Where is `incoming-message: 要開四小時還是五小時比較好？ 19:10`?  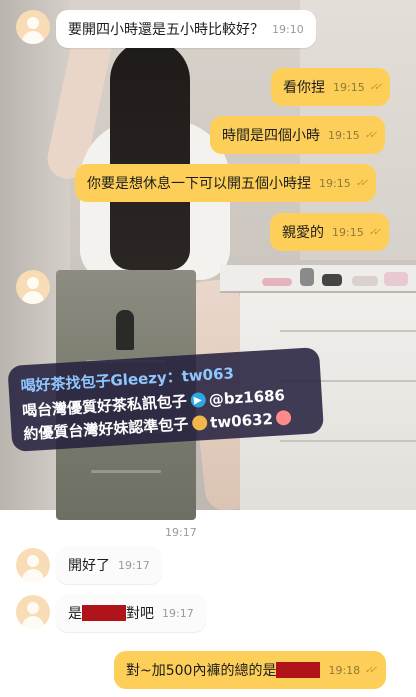
incoming-message: 要開四小時還是五小時比較好？ 19:10 is located at coordinates (186, 29).